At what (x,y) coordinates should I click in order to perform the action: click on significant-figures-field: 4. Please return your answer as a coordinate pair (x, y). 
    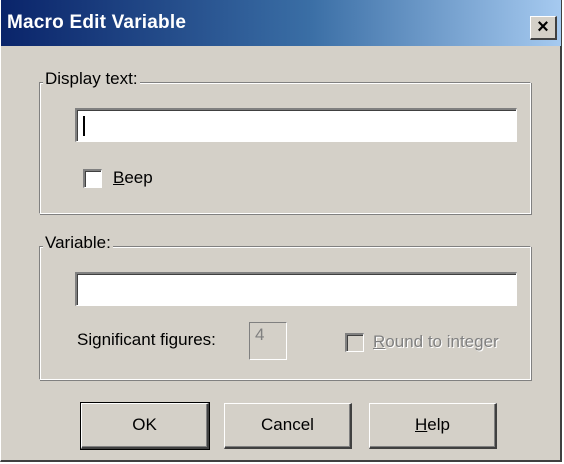
    Looking at the image, I should click on (268, 341).